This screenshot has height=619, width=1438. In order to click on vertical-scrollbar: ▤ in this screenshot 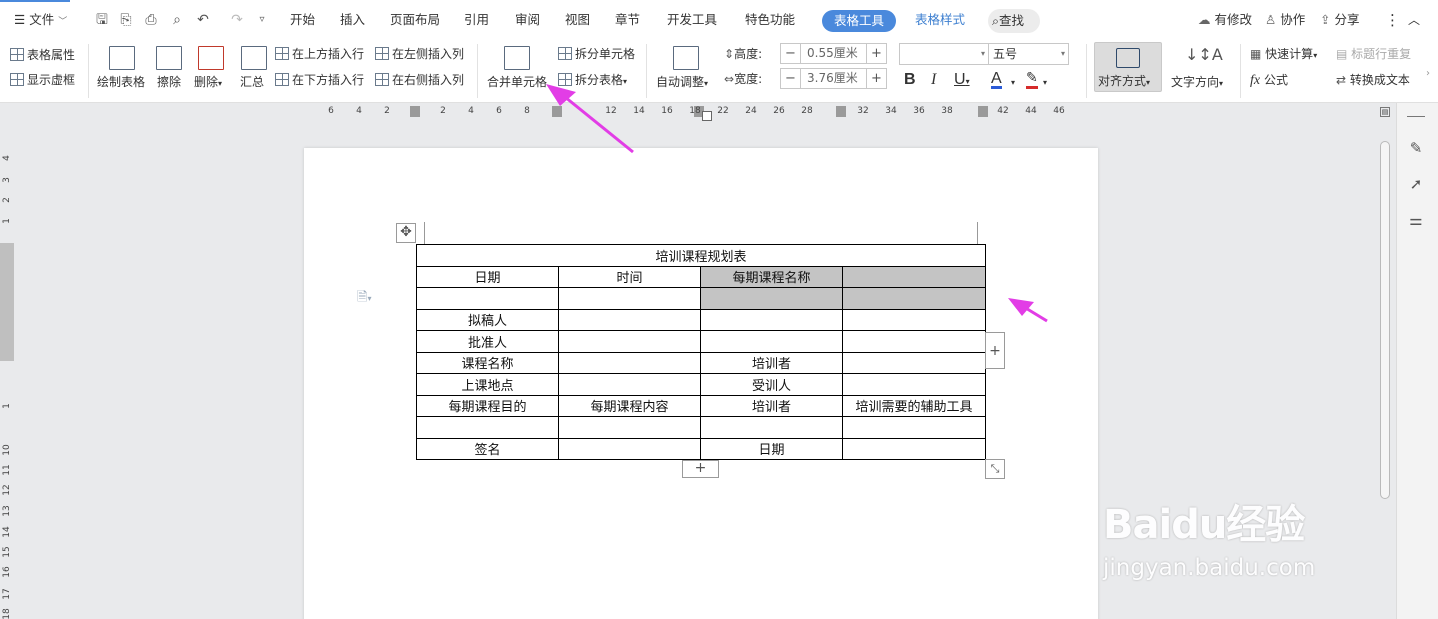, I will do `click(1385, 363)`.